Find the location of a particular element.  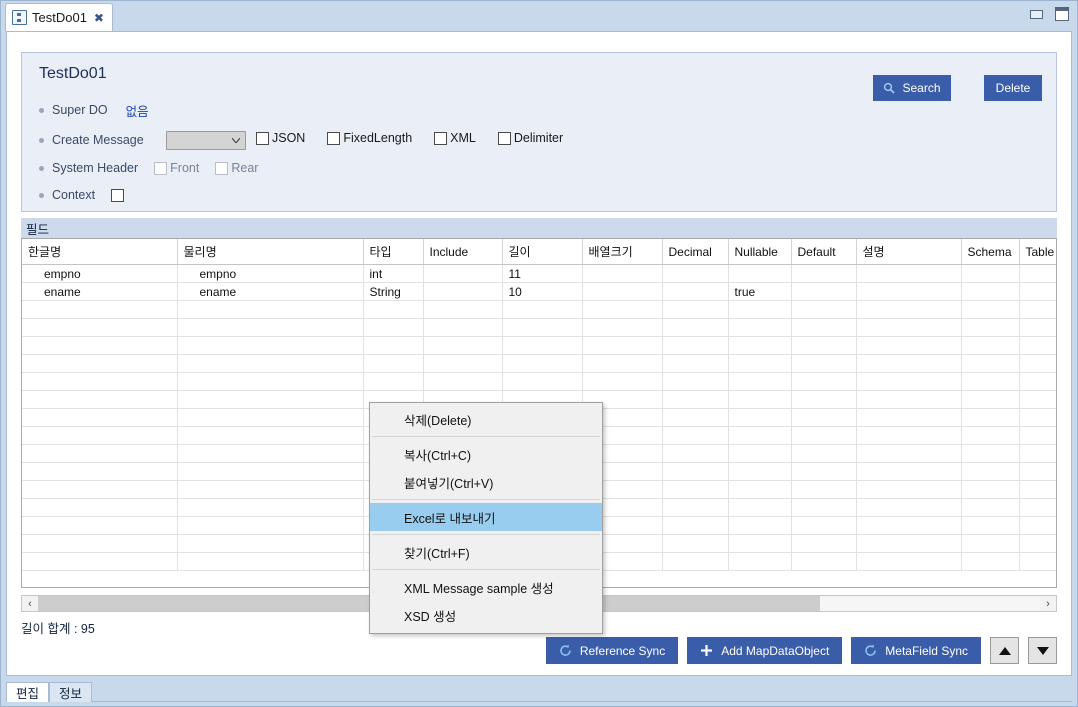

tab-edit: 편집 is located at coordinates (28, 692).